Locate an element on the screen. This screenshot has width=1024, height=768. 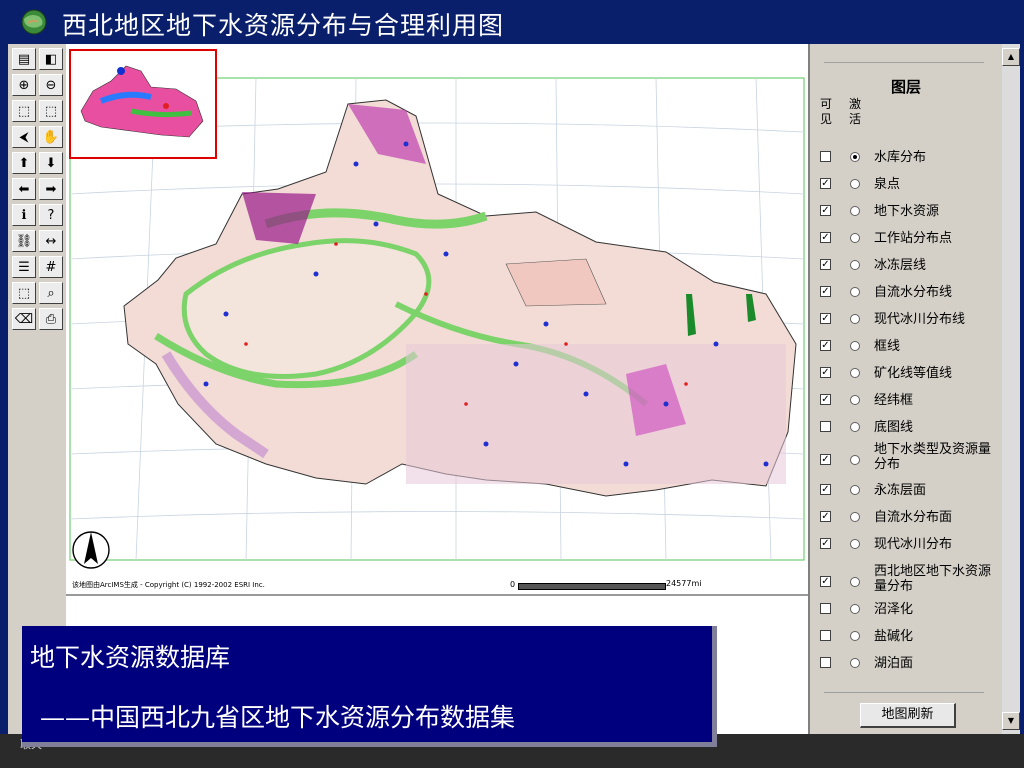
pan-left-button: ⬅ is located at coordinates (24, 189).